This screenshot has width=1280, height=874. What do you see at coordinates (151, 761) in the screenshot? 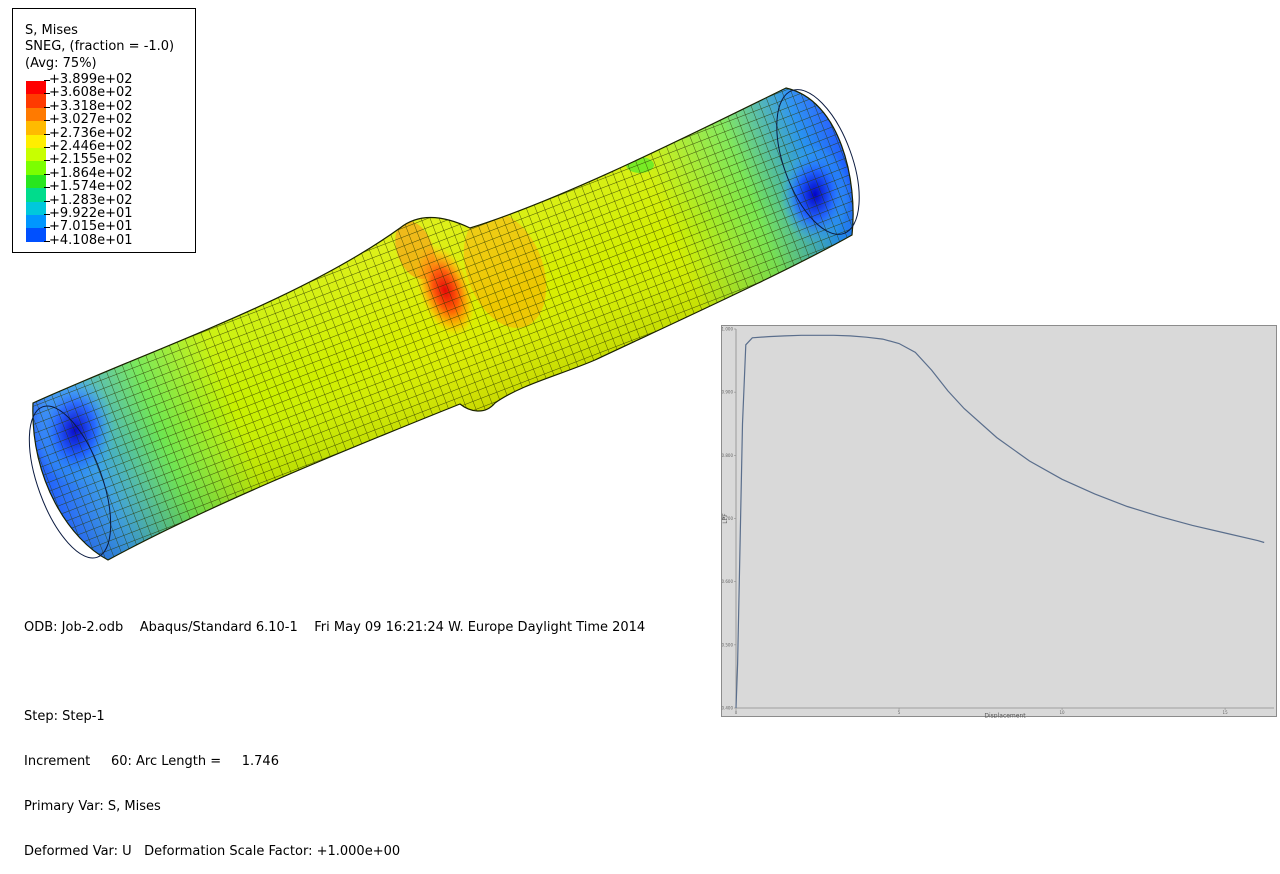
I see `increment-line: Increment 60: Arc Length = 1.746` at bounding box center [151, 761].